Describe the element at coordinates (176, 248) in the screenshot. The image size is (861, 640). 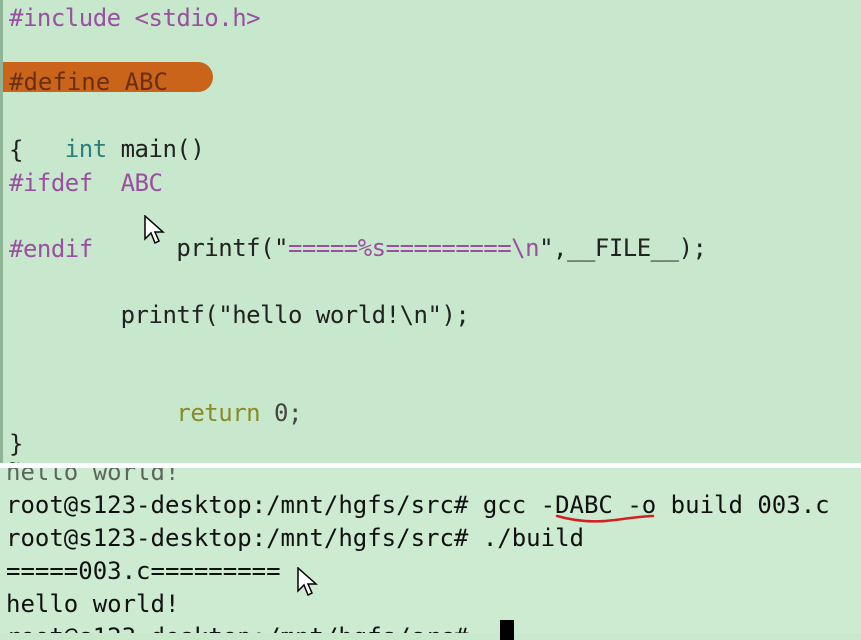
I see `printf-call-start: printf("` at that location.